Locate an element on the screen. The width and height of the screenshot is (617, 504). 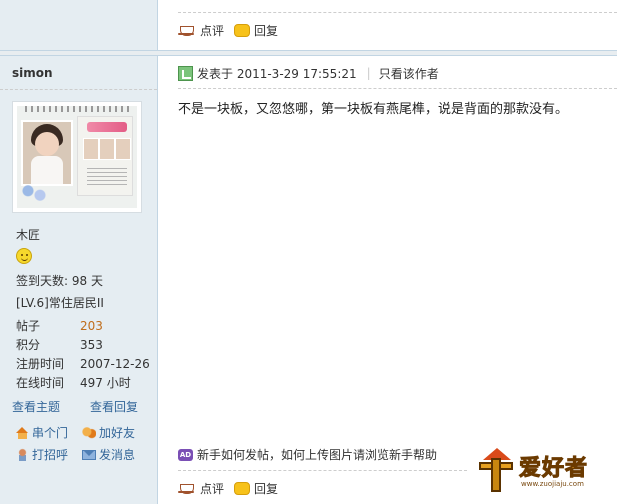
greet-link: 打招呼 is located at coordinates (42, 454).